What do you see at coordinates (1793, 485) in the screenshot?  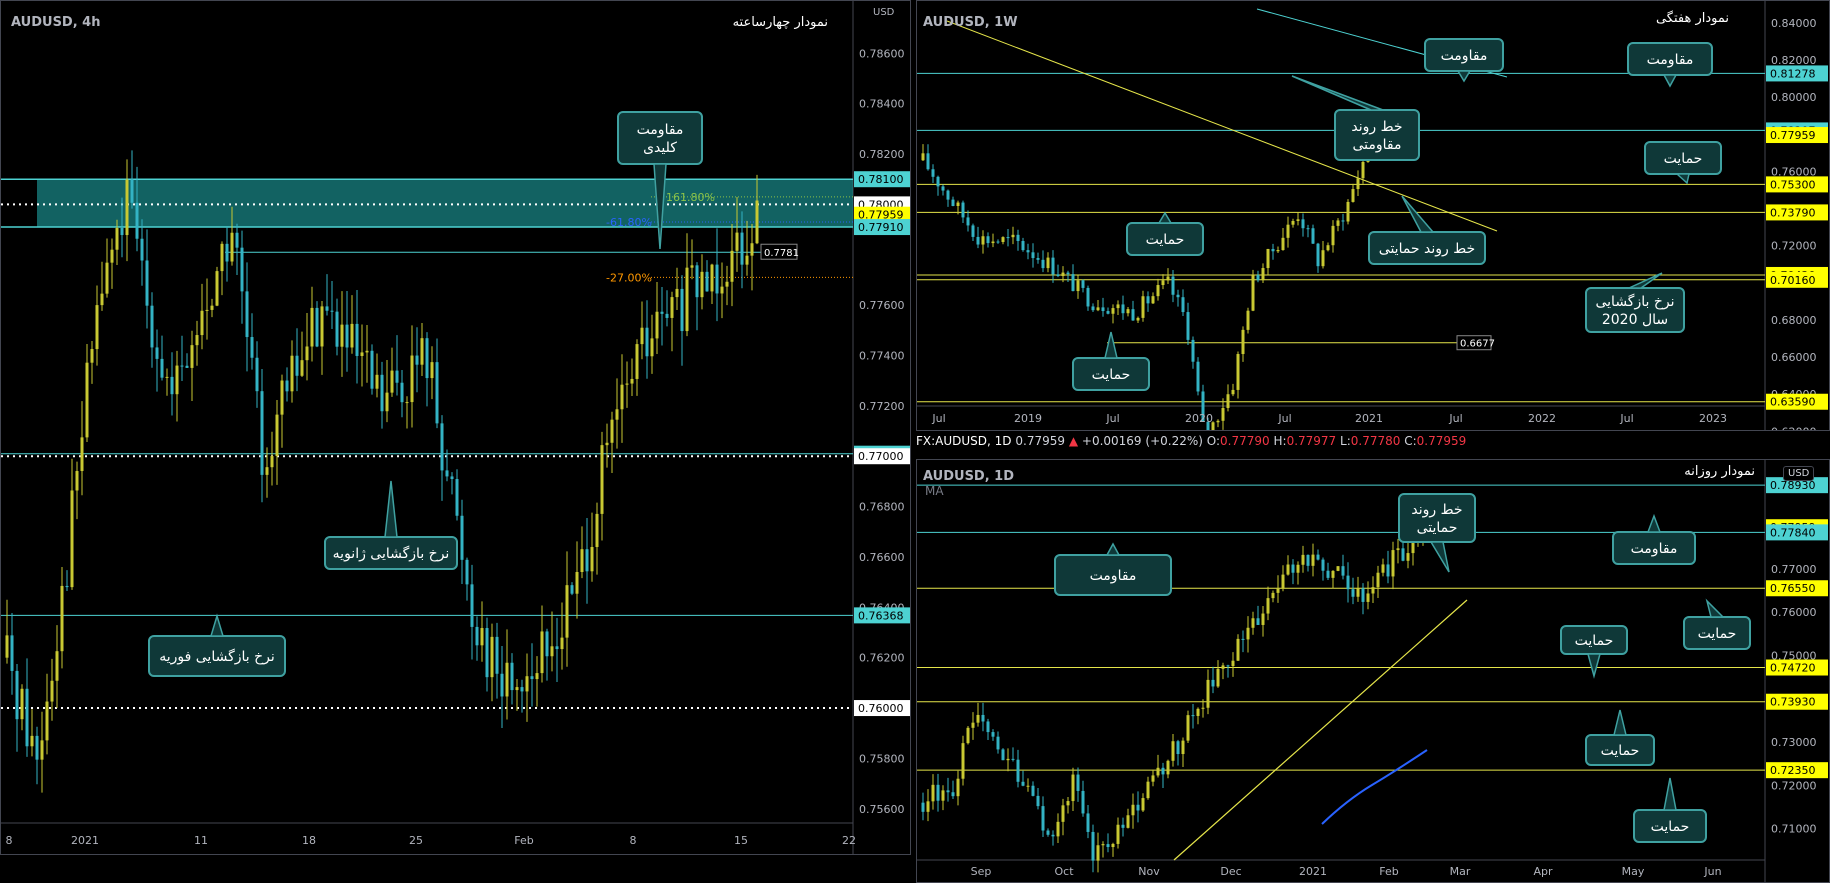 I see `price-level-label: 0.78930` at bounding box center [1793, 485].